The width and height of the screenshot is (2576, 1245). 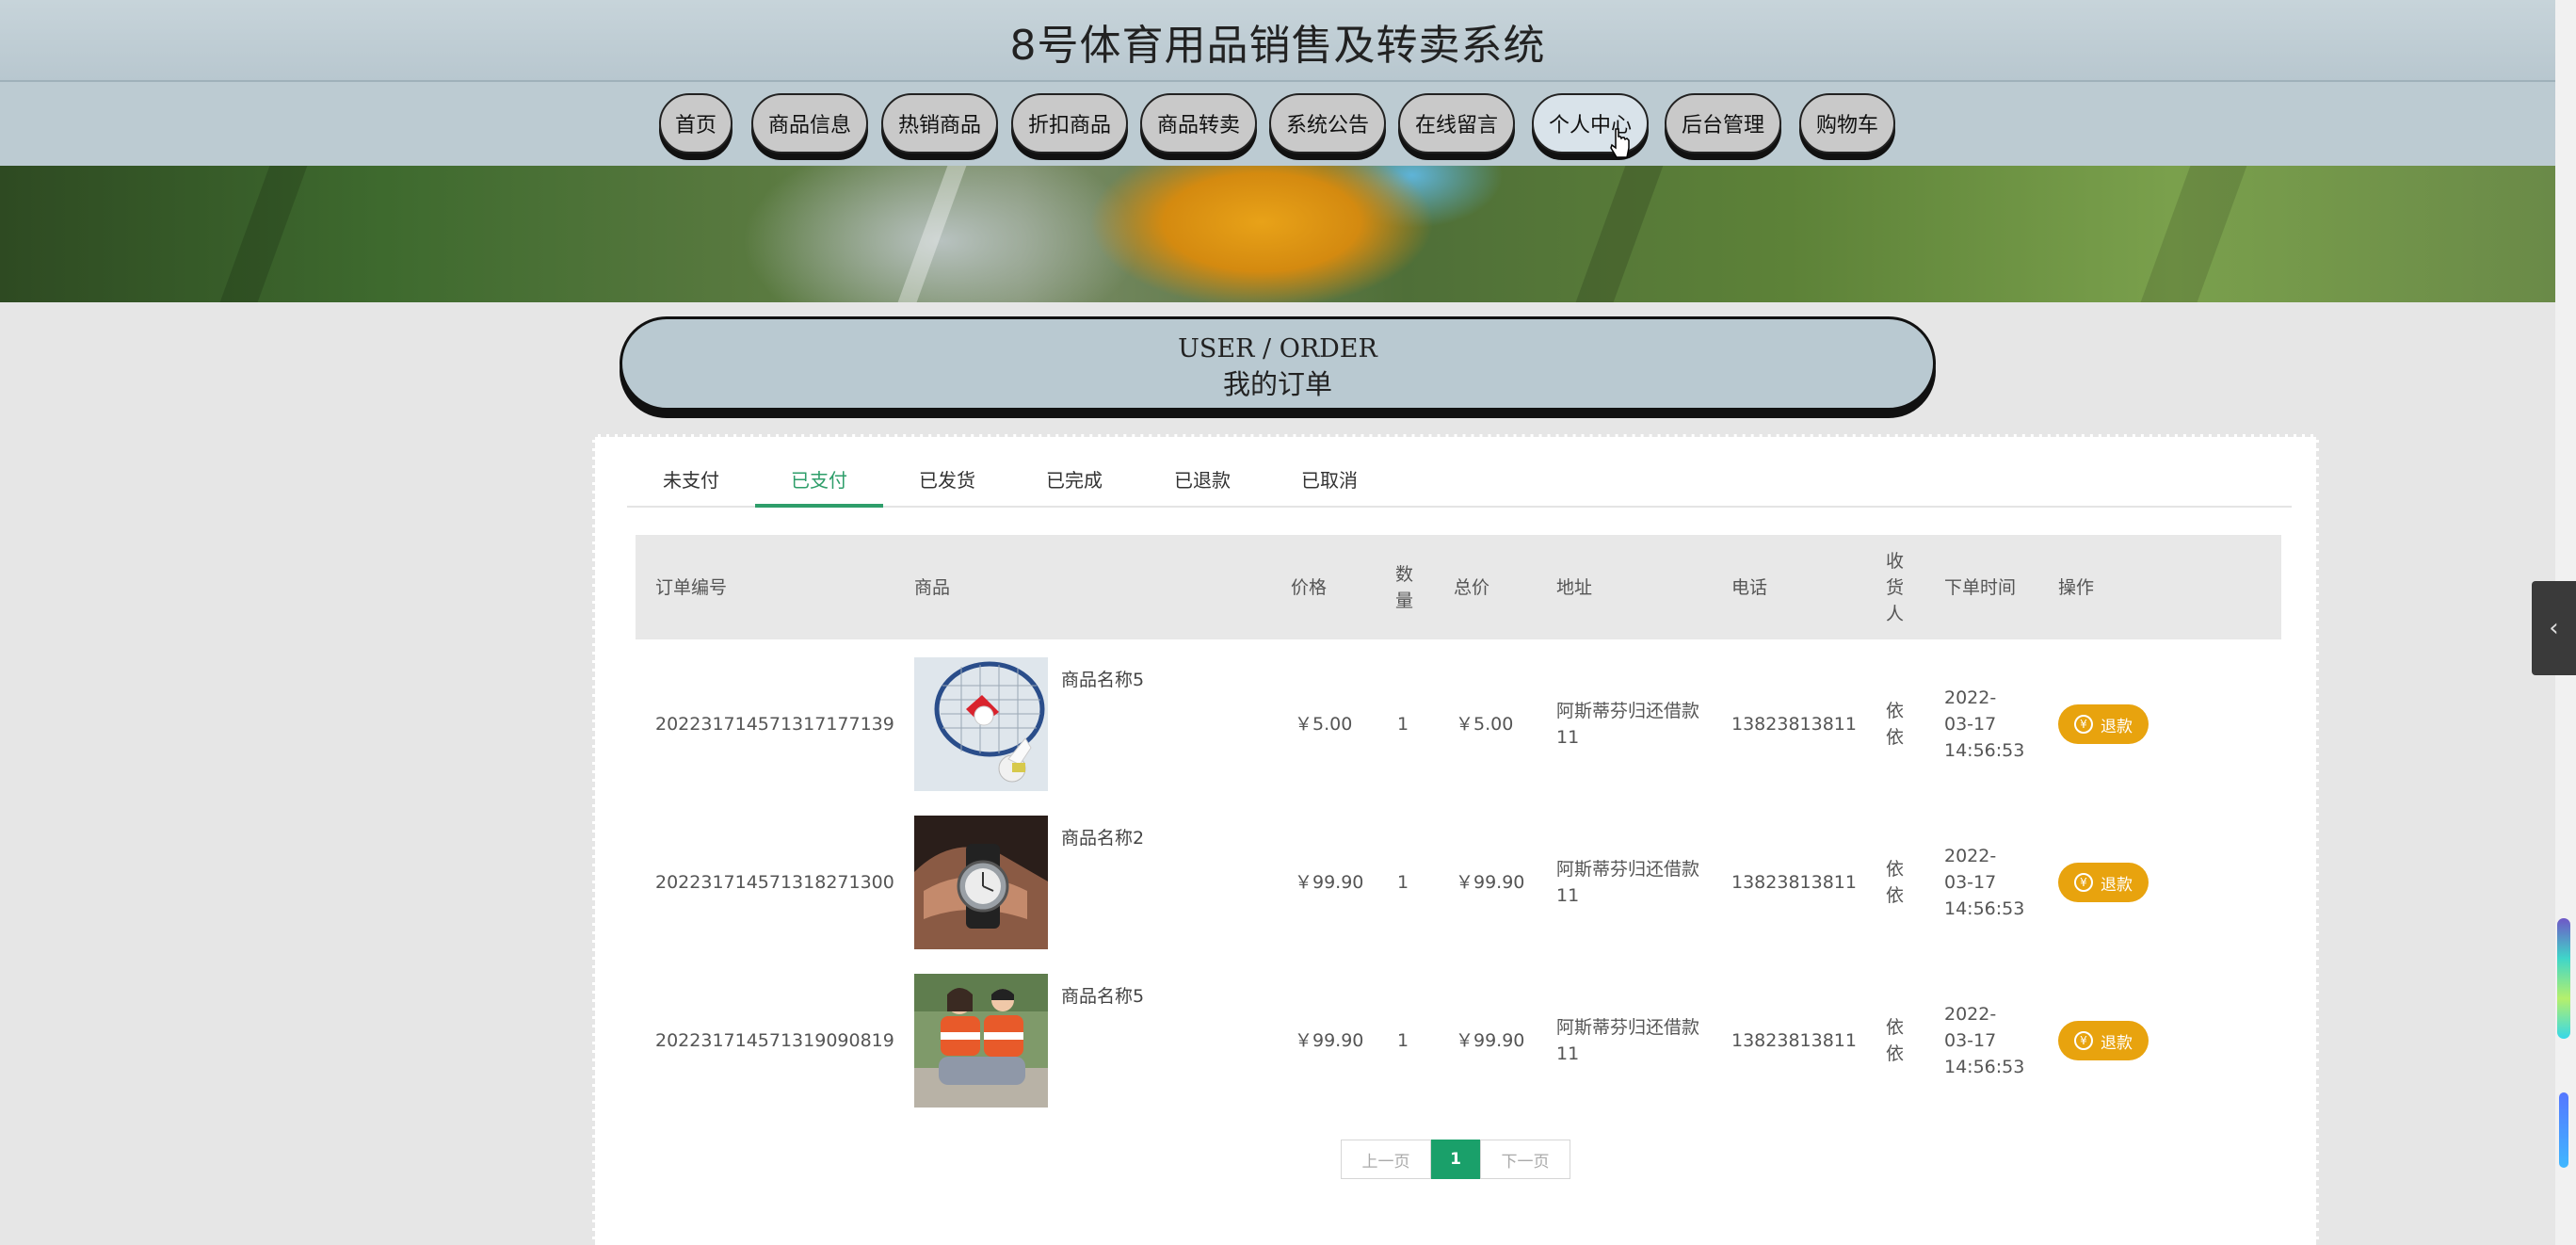 What do you see at coordinates (1327, 124) in the screenshot?
I see `nav-item-notice: 系统公告` at bounding box center [1327, 124].